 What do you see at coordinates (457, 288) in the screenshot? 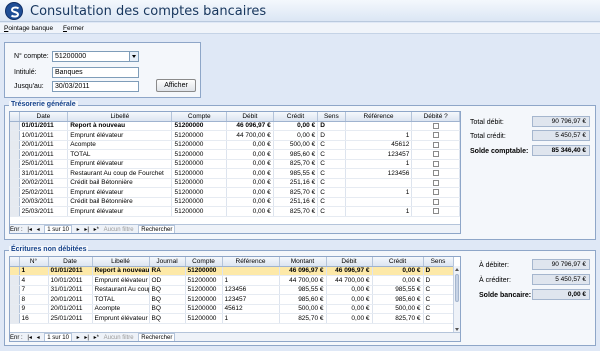
I see `scroll-thumb` at bounding box center [457, 288].